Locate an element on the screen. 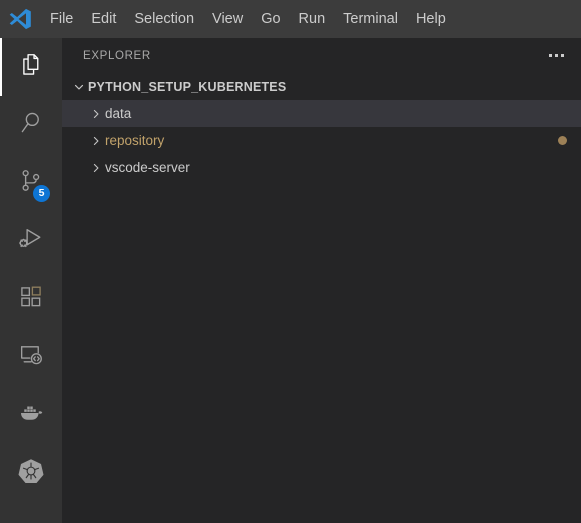 Image resolution: width=581 pixels, height=523 pixels. tree-row-data: data is located at coordinates (321, 113).